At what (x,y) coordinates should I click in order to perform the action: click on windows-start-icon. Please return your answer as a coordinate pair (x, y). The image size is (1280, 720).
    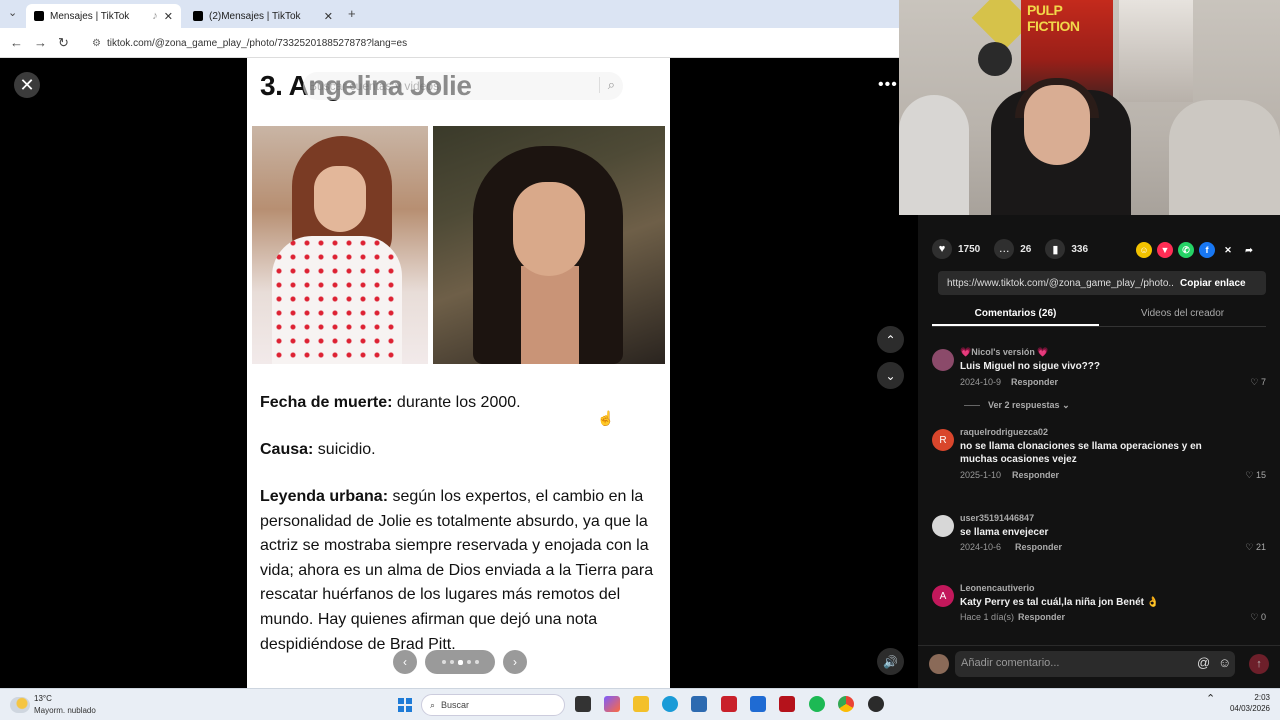
    Looking at the image, I should click on (405, 705).